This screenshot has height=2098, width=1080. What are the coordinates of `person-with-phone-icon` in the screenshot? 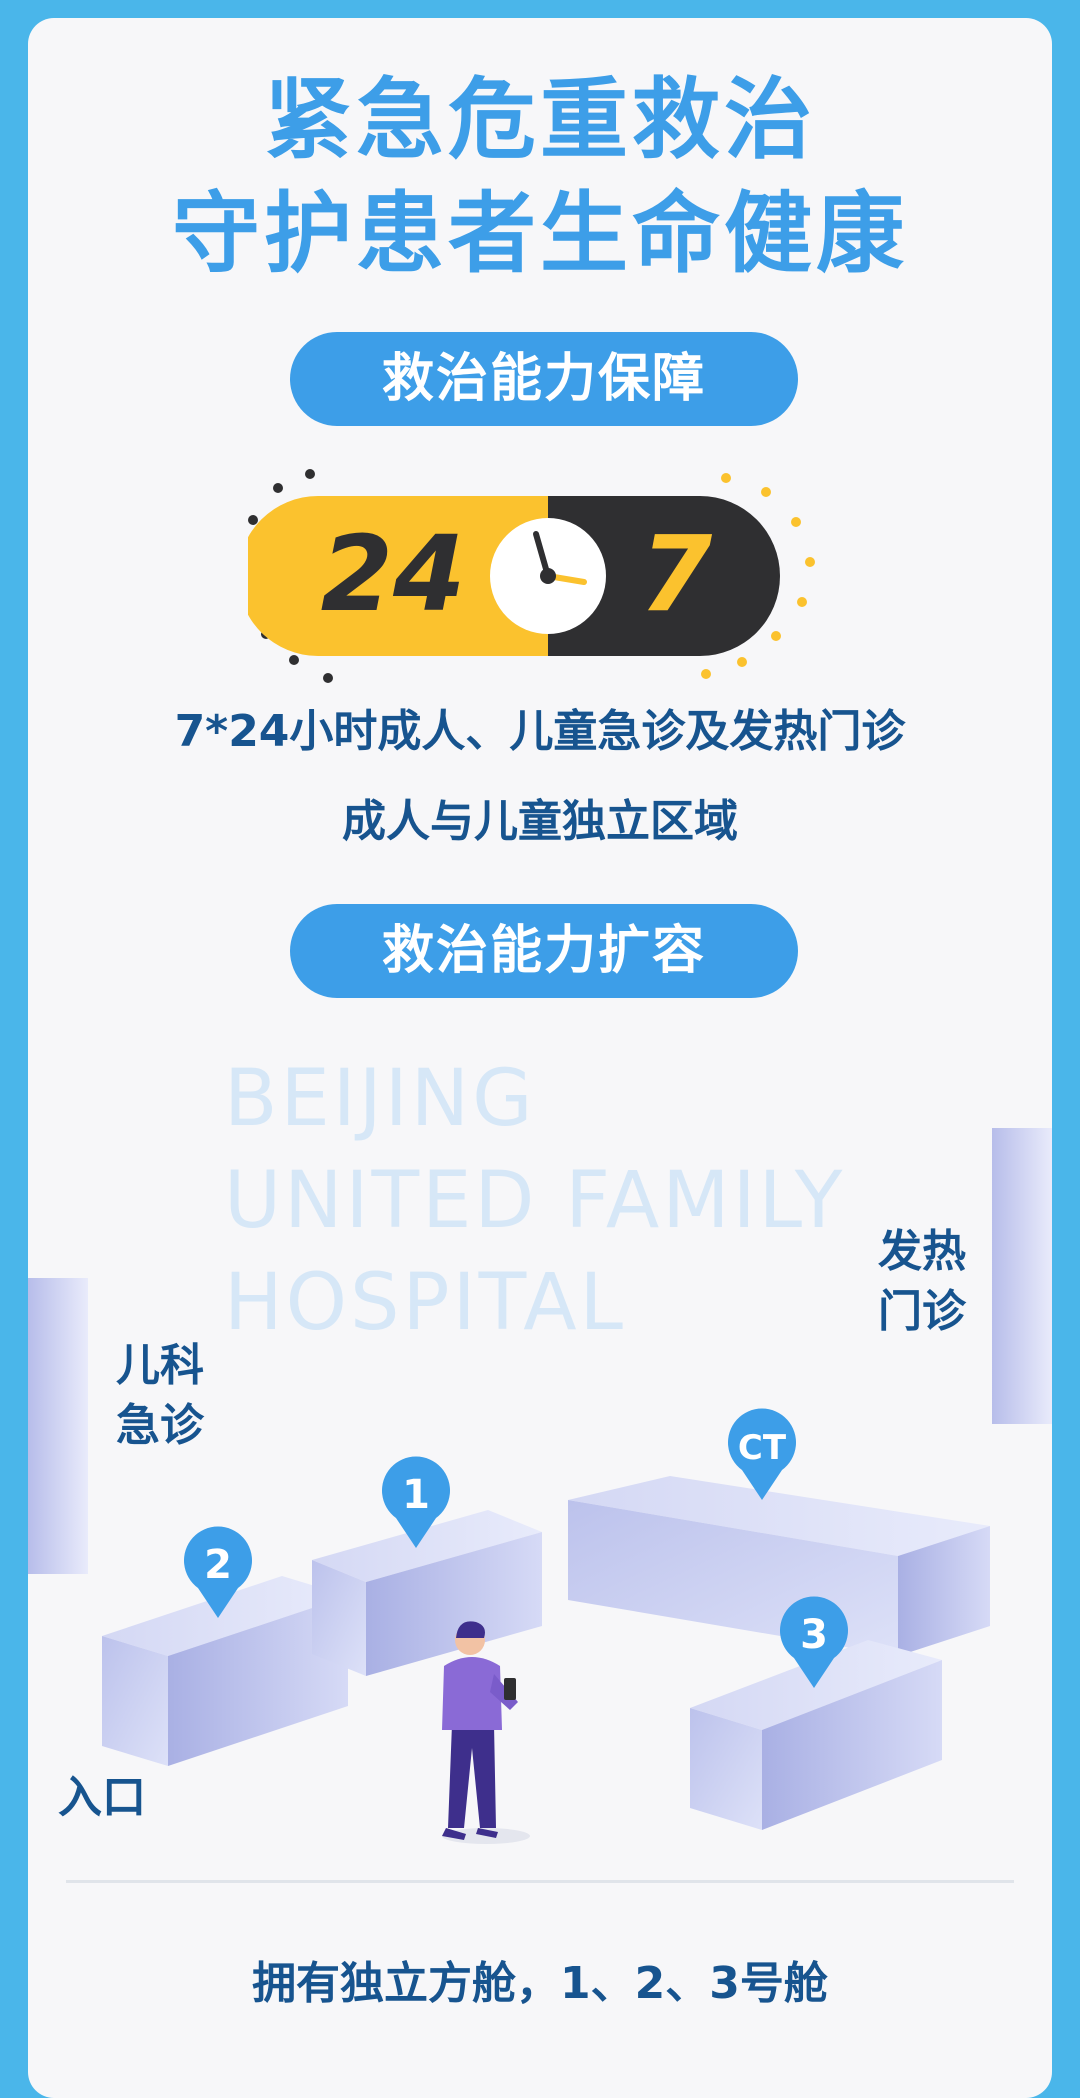 It's located at (486, 1732).